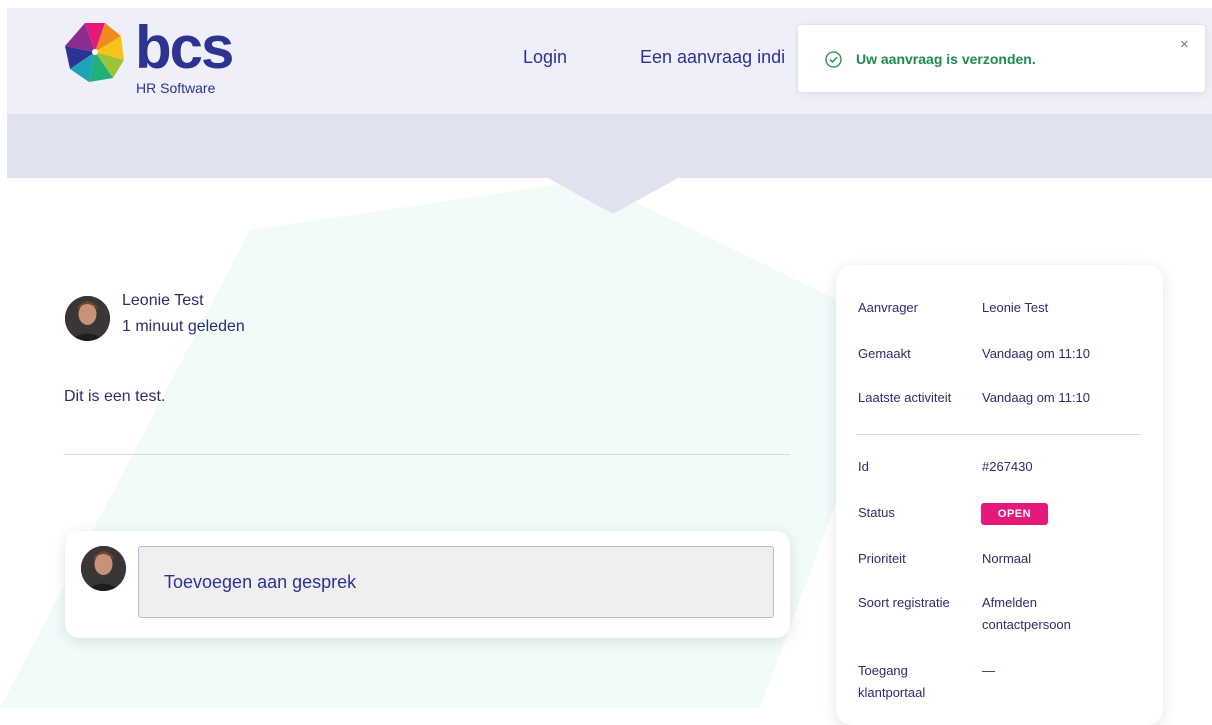  What do you see at coordinates (1014, 514) in the screenshot?
I see `status-badge: OPEN` at bounding box center [1014, 514].